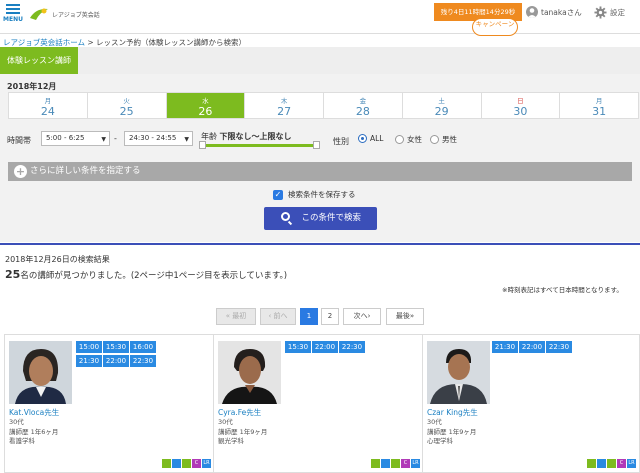 This screenshot has height=473, width=640. Describe the element at coordinates (331, 218) in the screenshot. I see `search-button-label: この条件で検索` at that location.